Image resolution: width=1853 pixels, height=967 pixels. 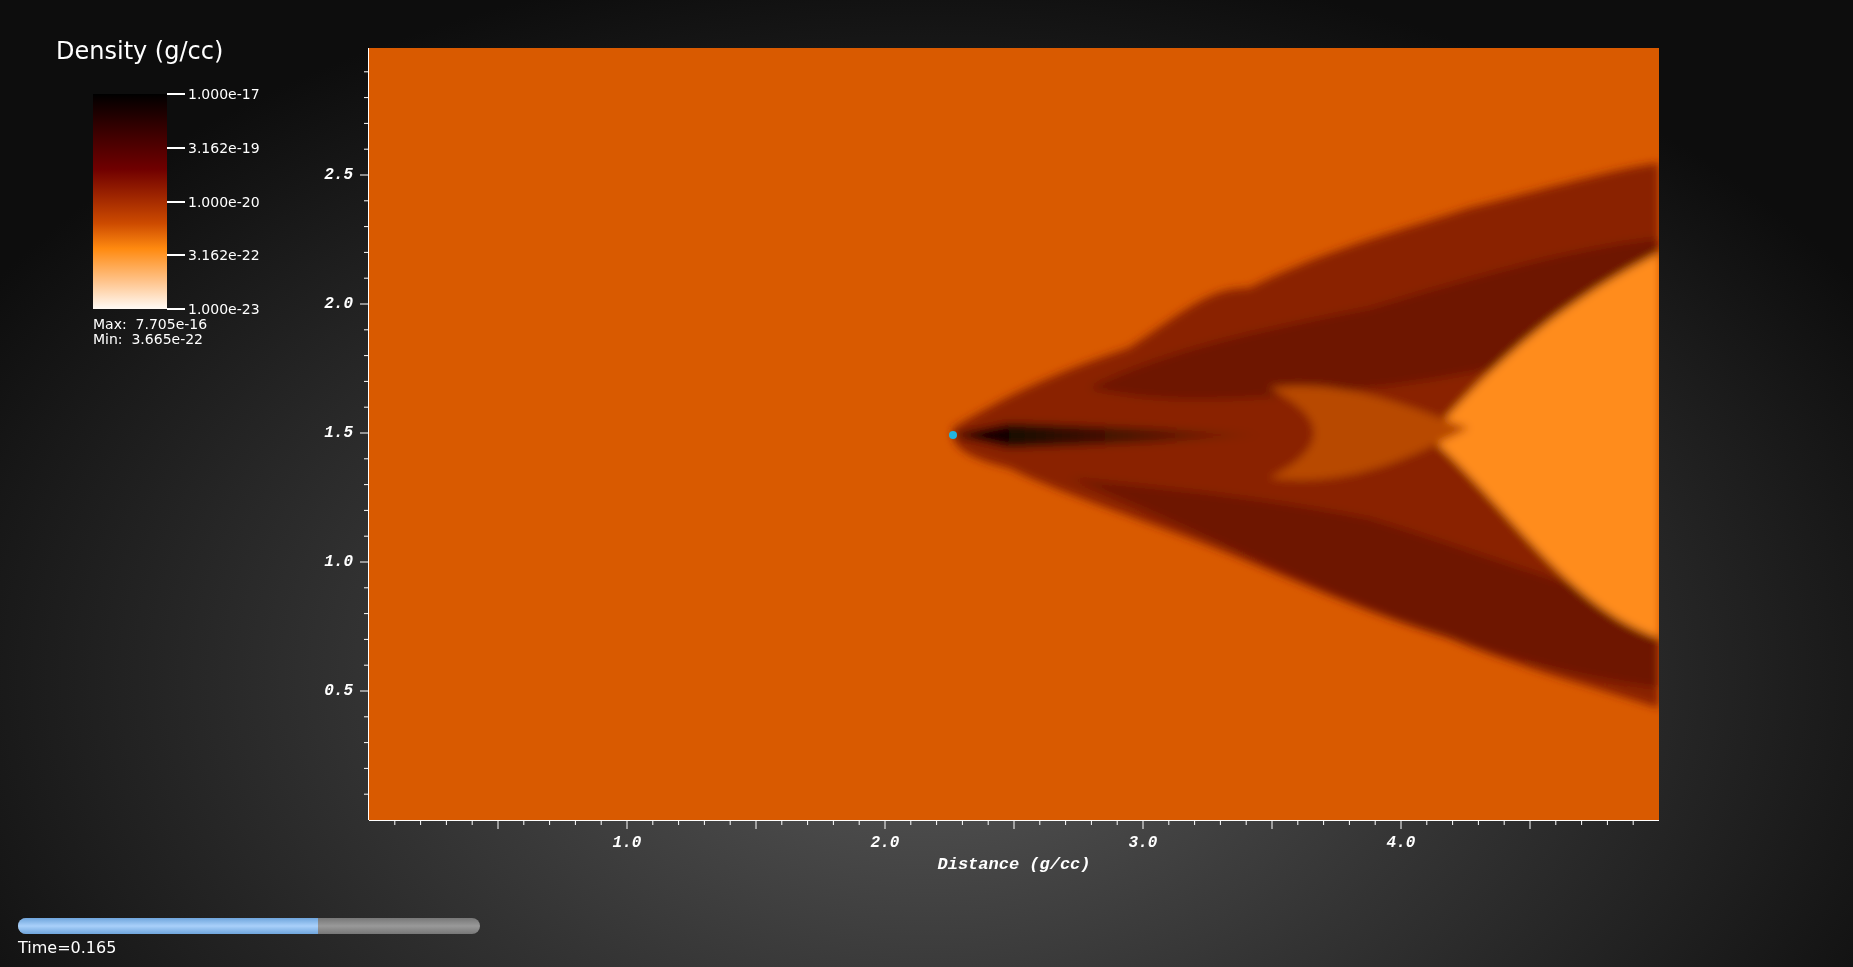 I want to click on time-label: Time=0.165, so click(x=68, y=947).